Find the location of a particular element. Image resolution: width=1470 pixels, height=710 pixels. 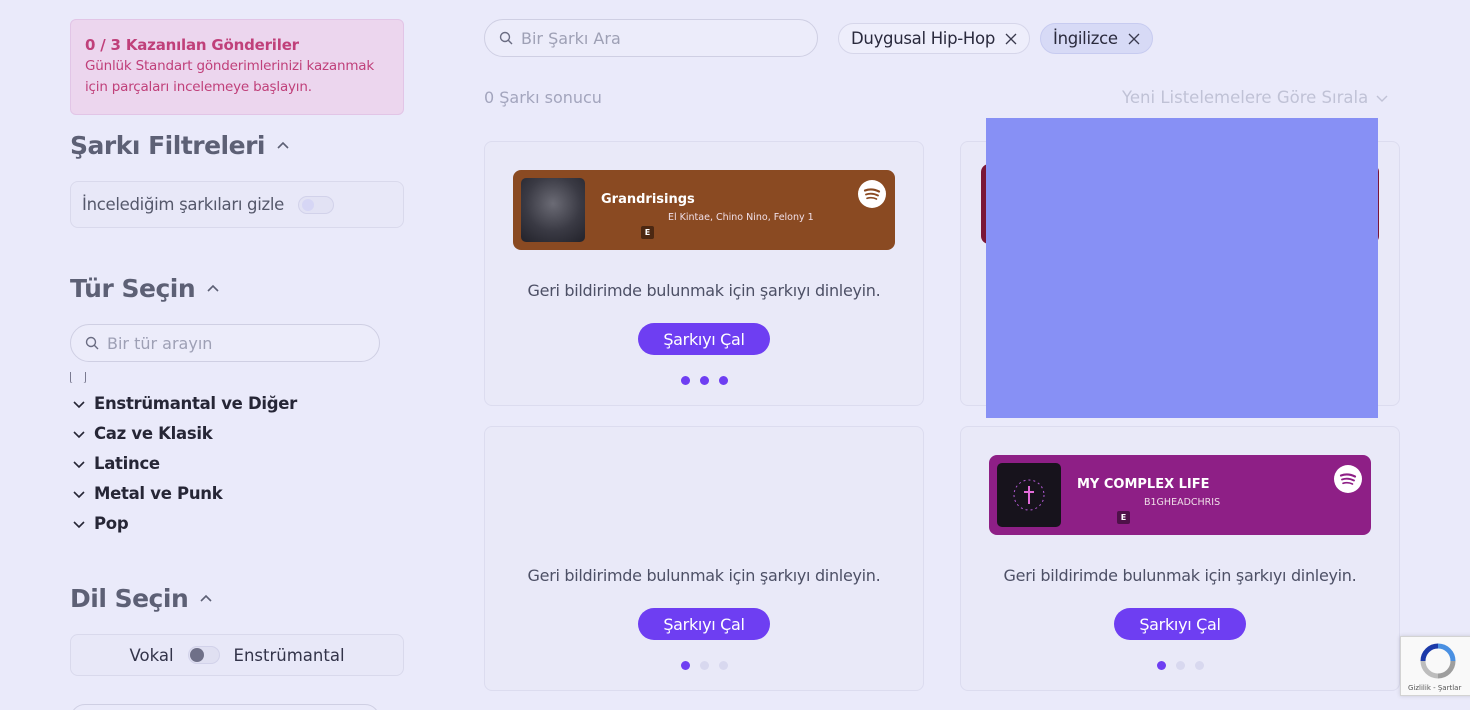

sort-label: Yeni Listelemelere Göre Sırala is located at coordinates (1245, 97).